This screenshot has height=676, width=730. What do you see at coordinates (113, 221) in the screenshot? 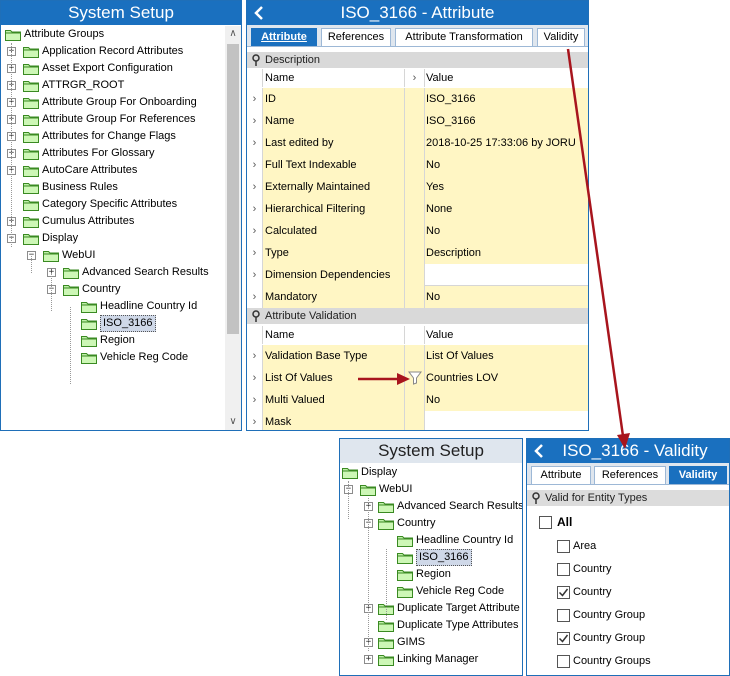
I see `tree-node-group: + Cumulus Attributes` at bounding box center [113, 221].